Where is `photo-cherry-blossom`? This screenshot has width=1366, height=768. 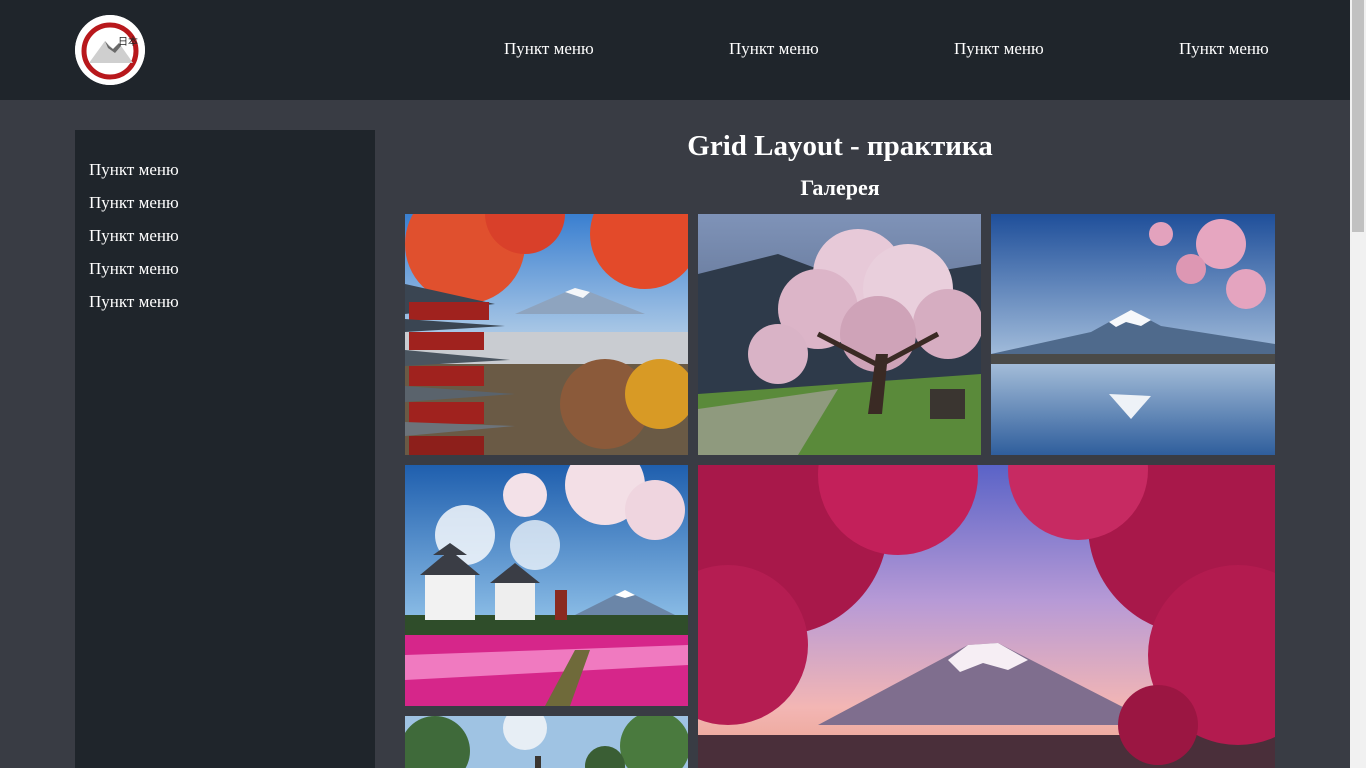
photo-cherry-blossom is located at coordinates (839, 334).